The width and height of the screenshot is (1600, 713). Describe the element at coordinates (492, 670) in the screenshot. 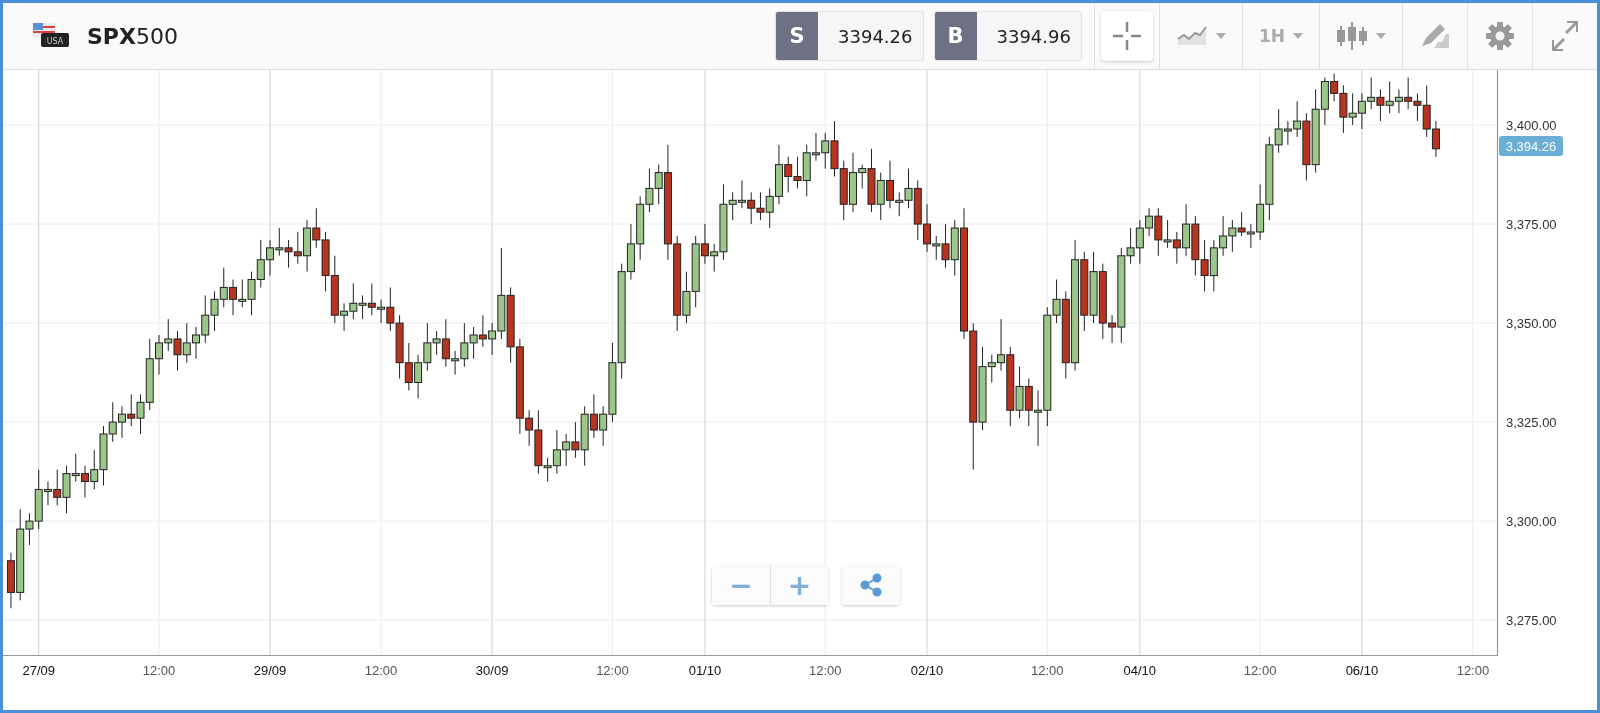

I see `time-axis-label: 30/09` at that location.